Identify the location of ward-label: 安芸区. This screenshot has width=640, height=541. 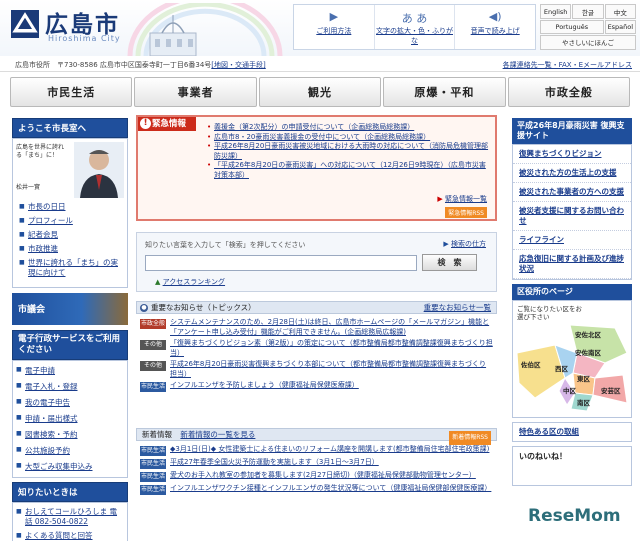
(611, 390).